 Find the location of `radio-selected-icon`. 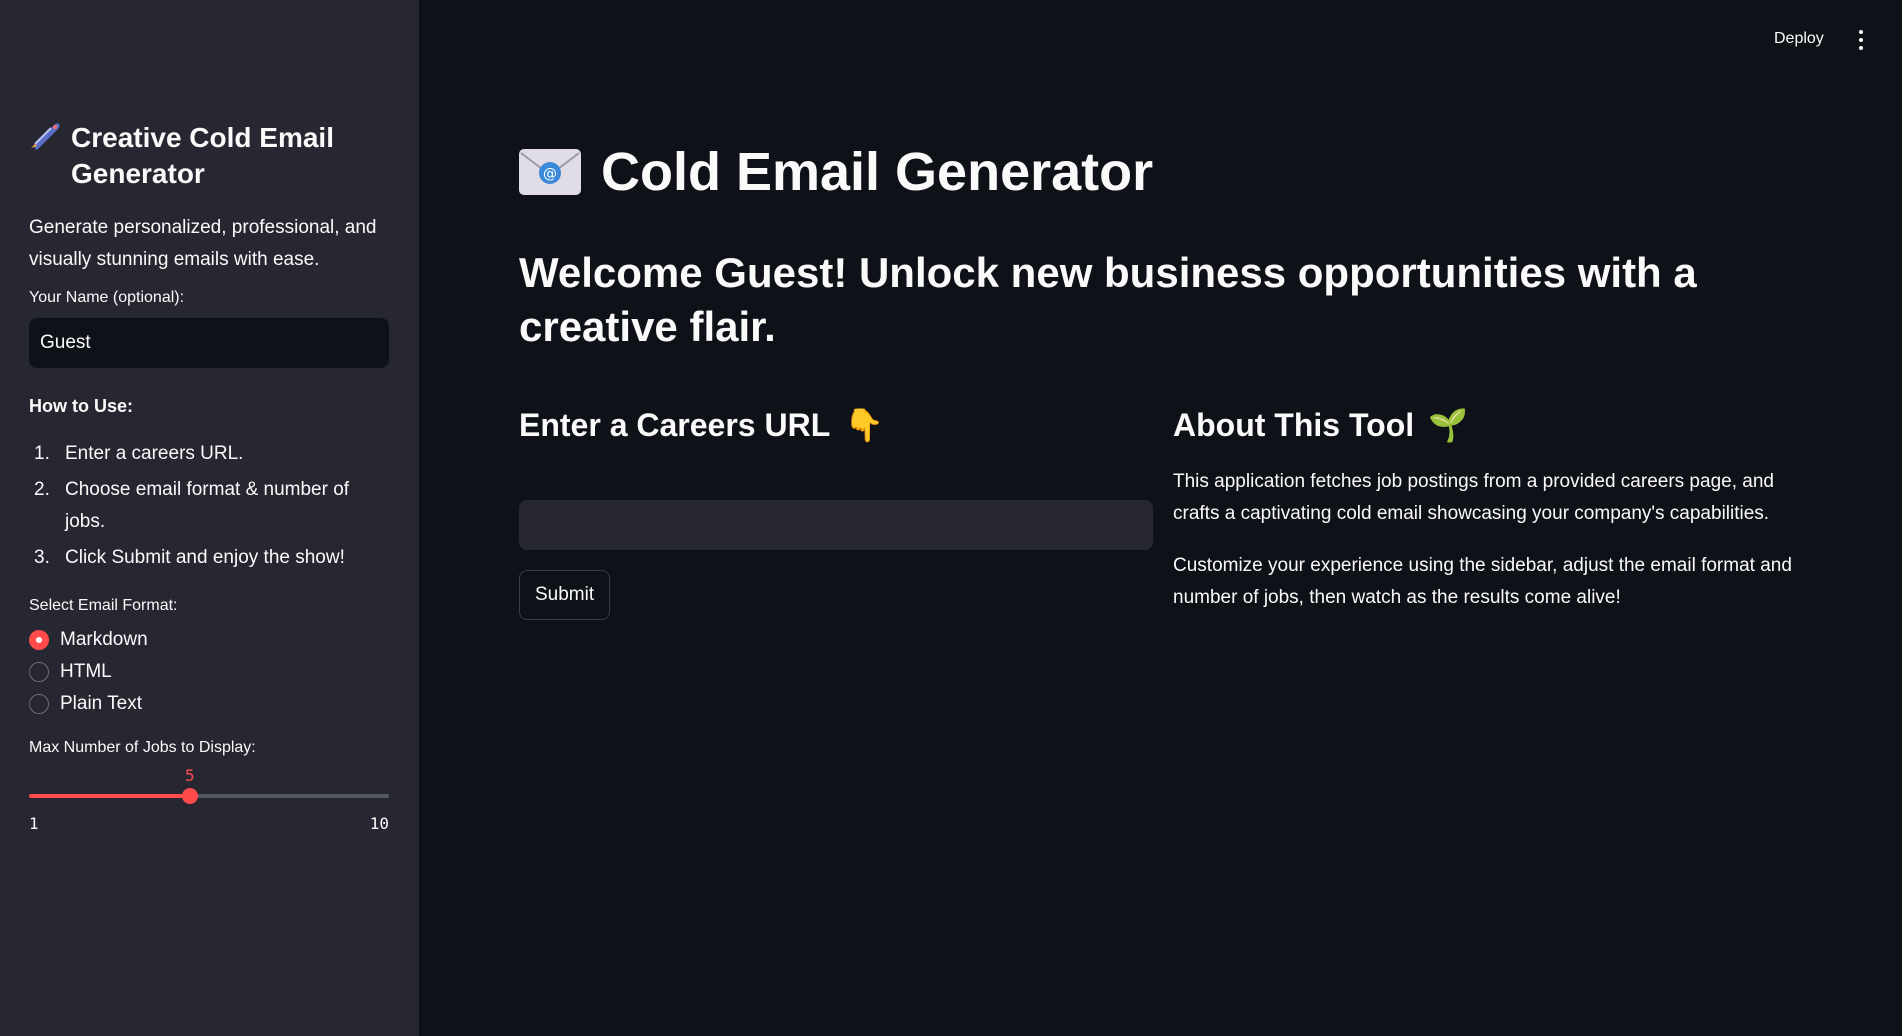

radio-selected-icon is located at coordinates (39, 640).